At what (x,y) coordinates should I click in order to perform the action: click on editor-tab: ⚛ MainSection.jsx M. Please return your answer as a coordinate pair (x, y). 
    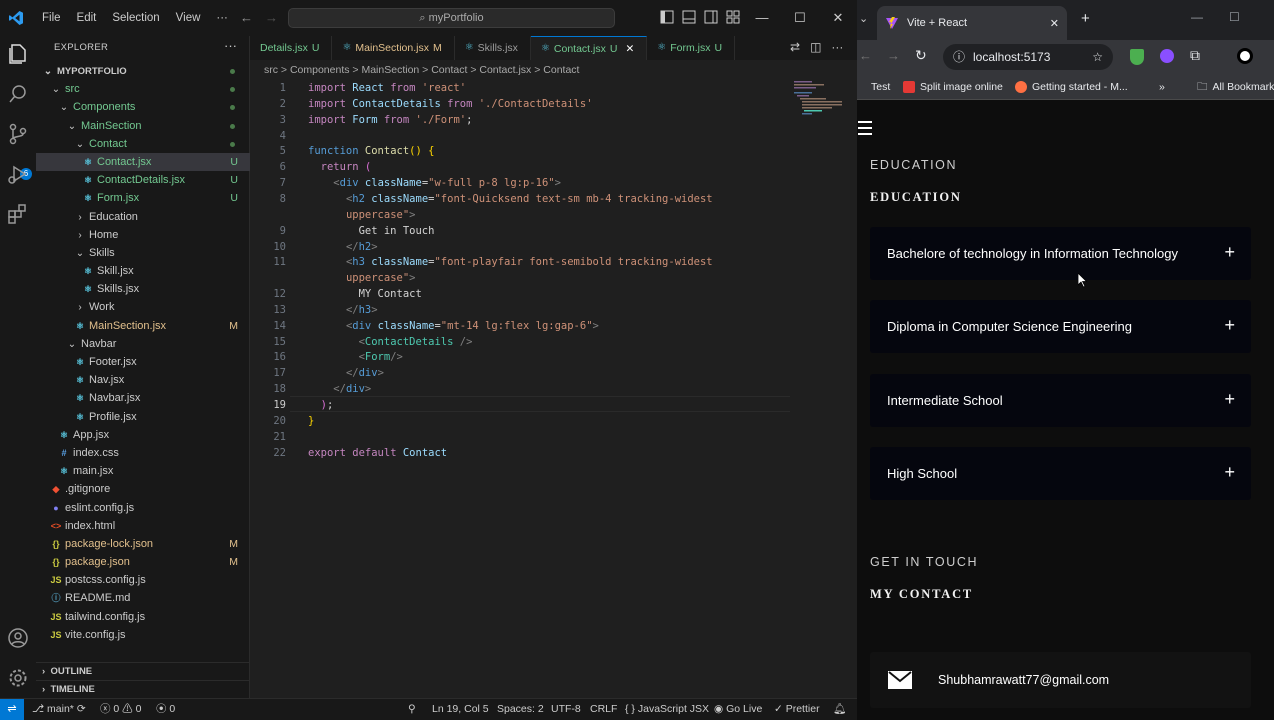
    Looking at the image, I should click on (393, 48).